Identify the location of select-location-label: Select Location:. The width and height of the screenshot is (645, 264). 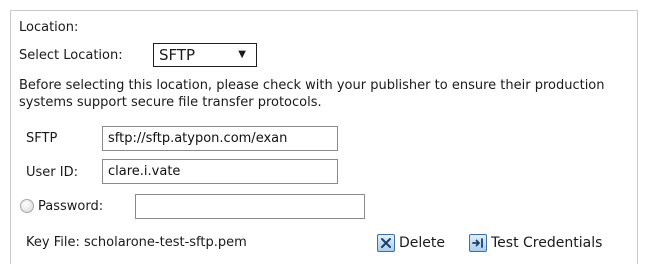
(71, 55).